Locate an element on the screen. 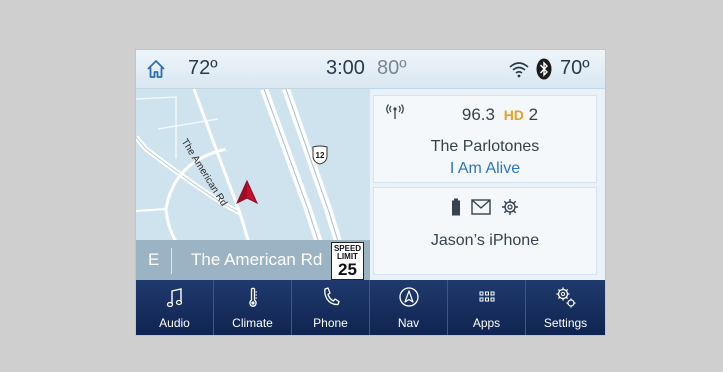 Image resolution: width=723 pixels, height=372 pixels. nav-nav-button: Nav is located at coordinates (409, 307).